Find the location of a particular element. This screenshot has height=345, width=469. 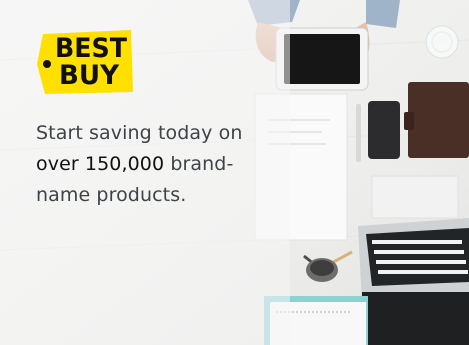

promo-intro: Start saving today on is located at coordinates (139, 133).